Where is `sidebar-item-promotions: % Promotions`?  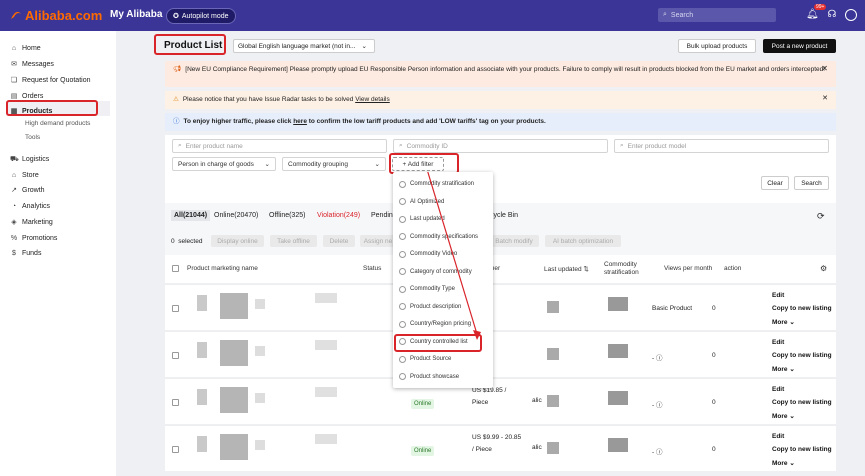 sidebar-item-promotions: % Promotions is located at coordinates (34, 238).